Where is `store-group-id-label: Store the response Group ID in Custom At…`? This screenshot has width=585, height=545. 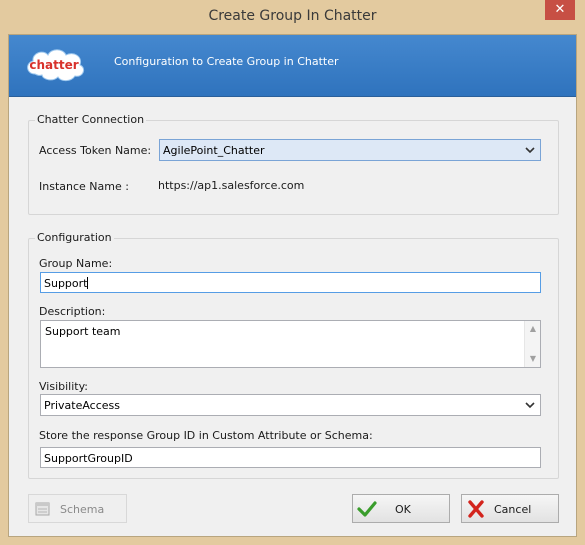 store-group-id-label: Store the response Group ID in Custom At… is located at coordinates (206, 435).